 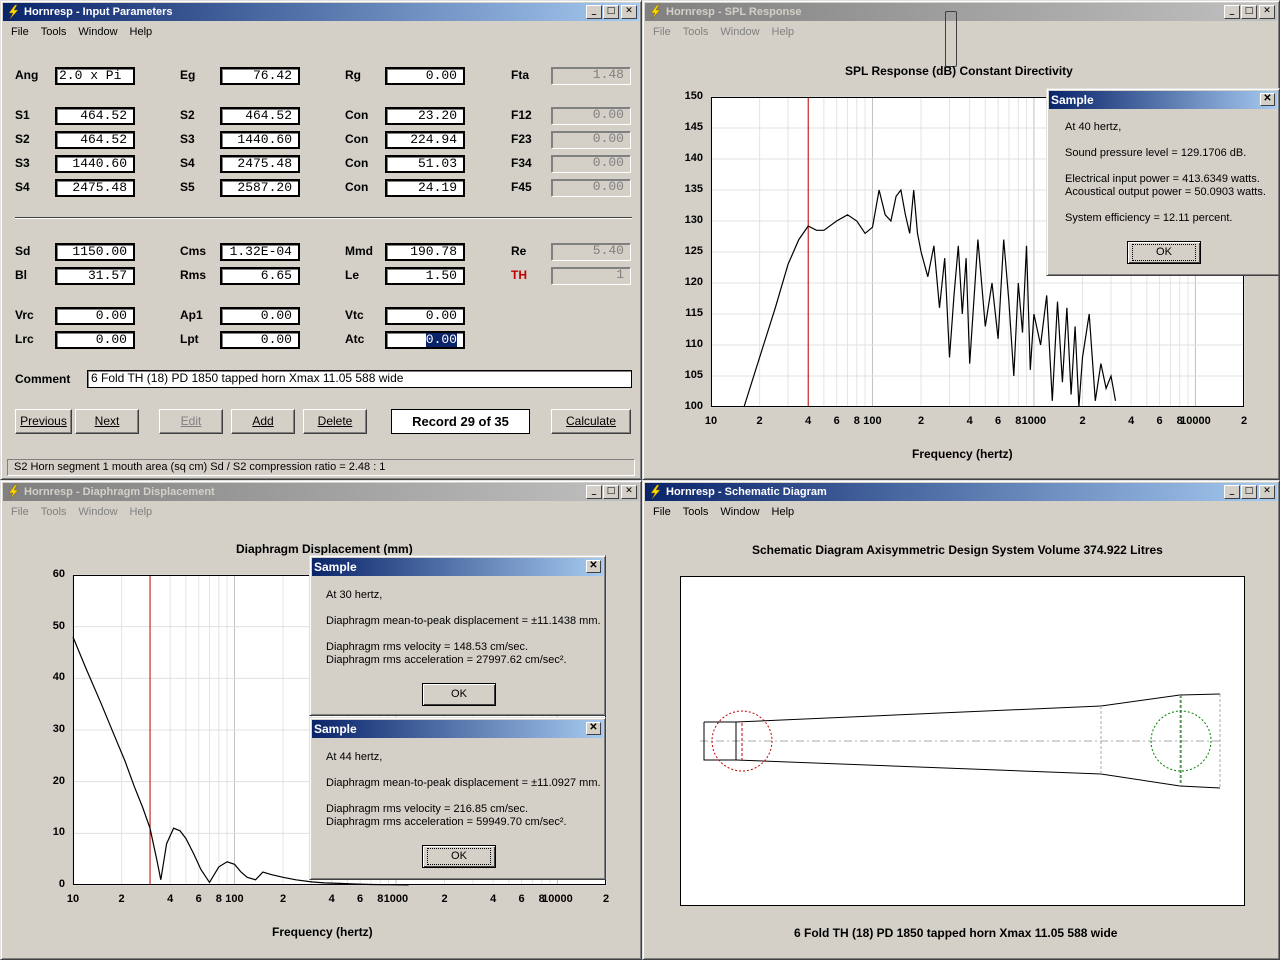 I want to click on param-field-ap1: 0.00, so click(x=260, y=316).